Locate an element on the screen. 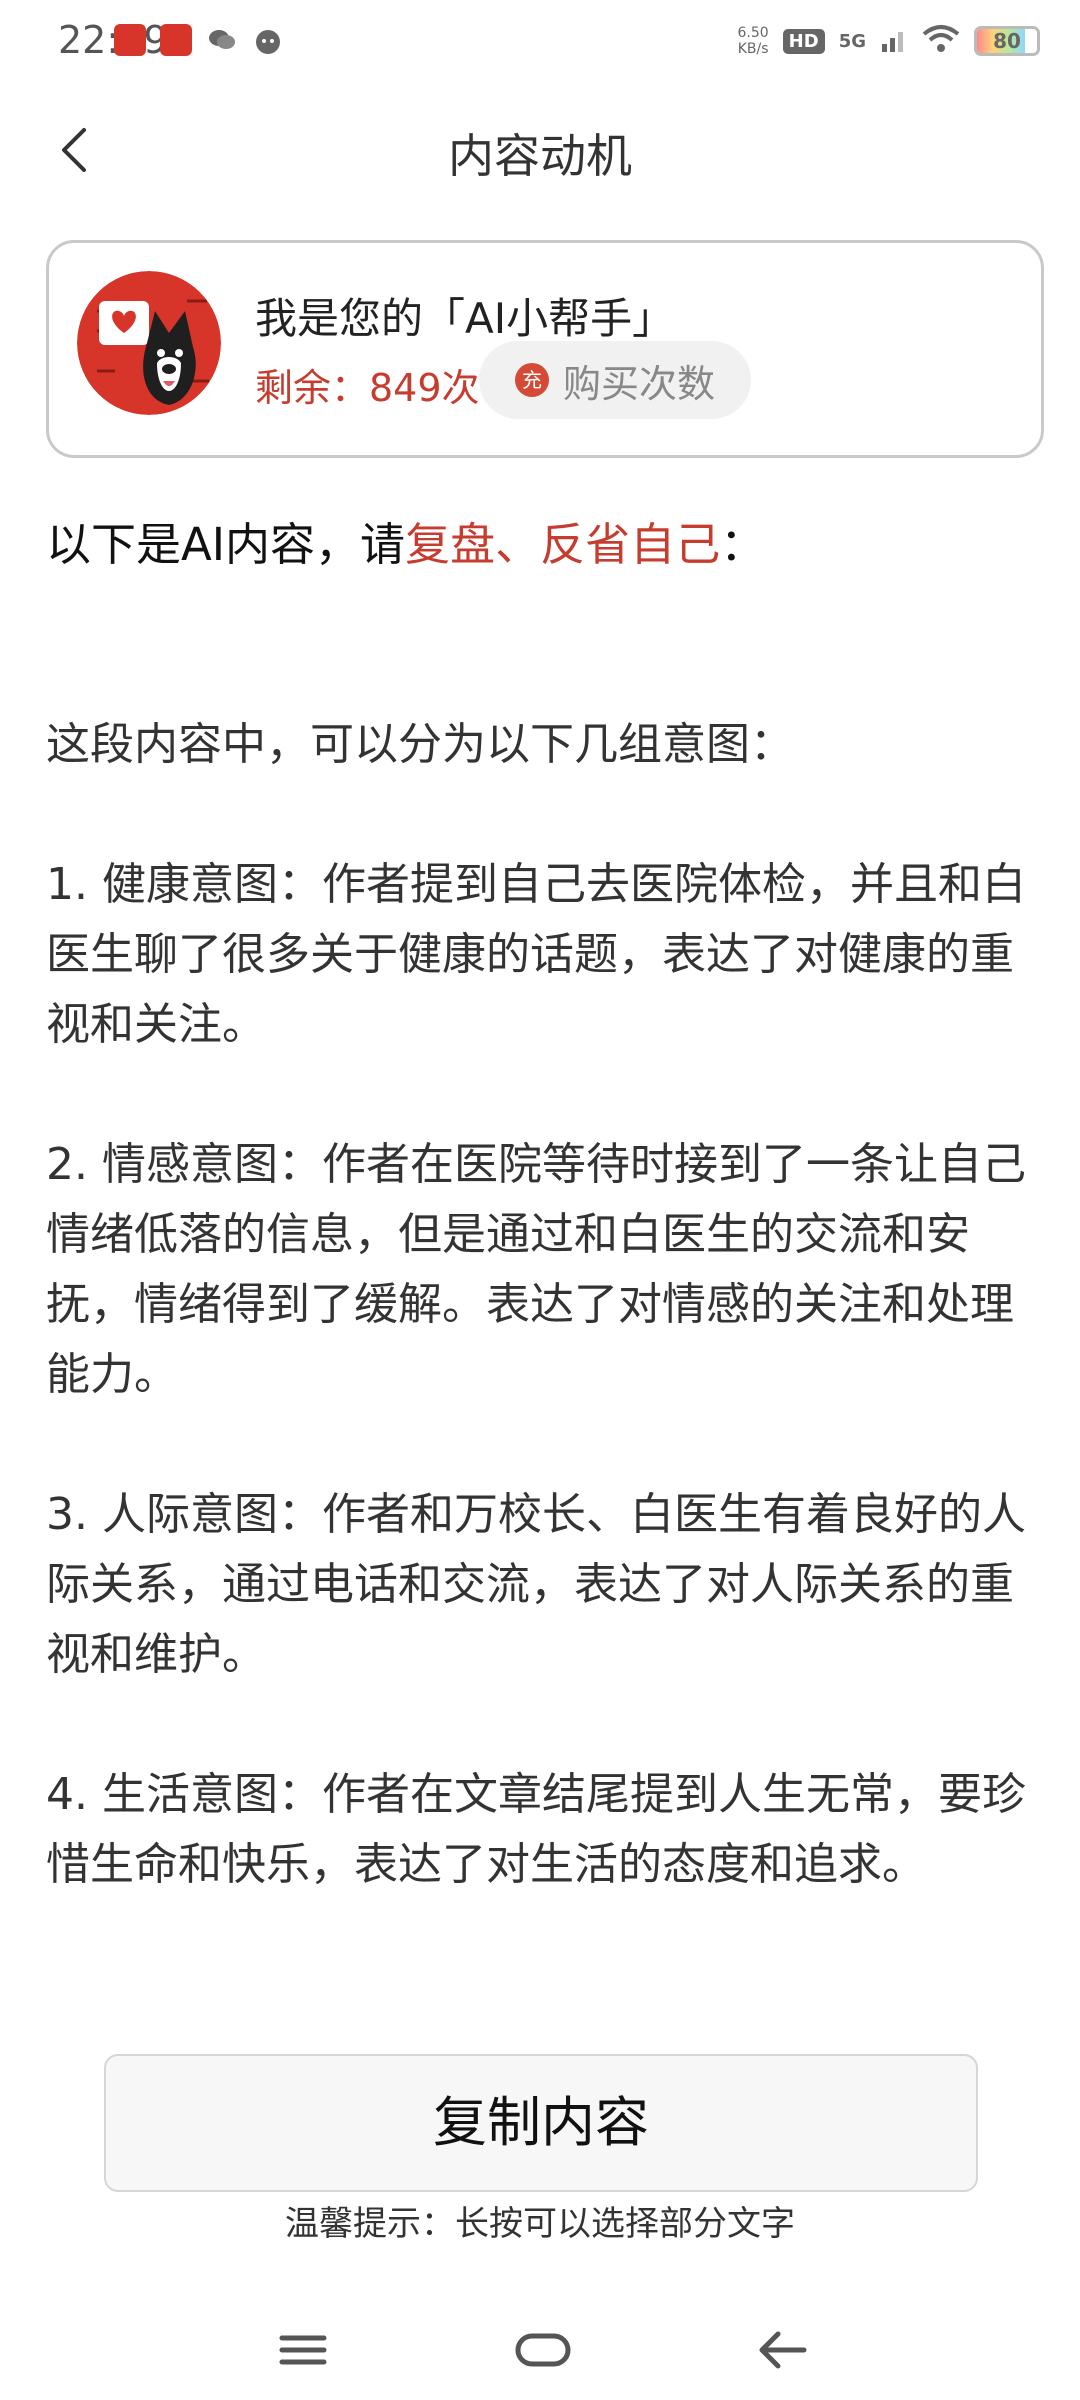  menu-button is located at coordinates (303, 2350).